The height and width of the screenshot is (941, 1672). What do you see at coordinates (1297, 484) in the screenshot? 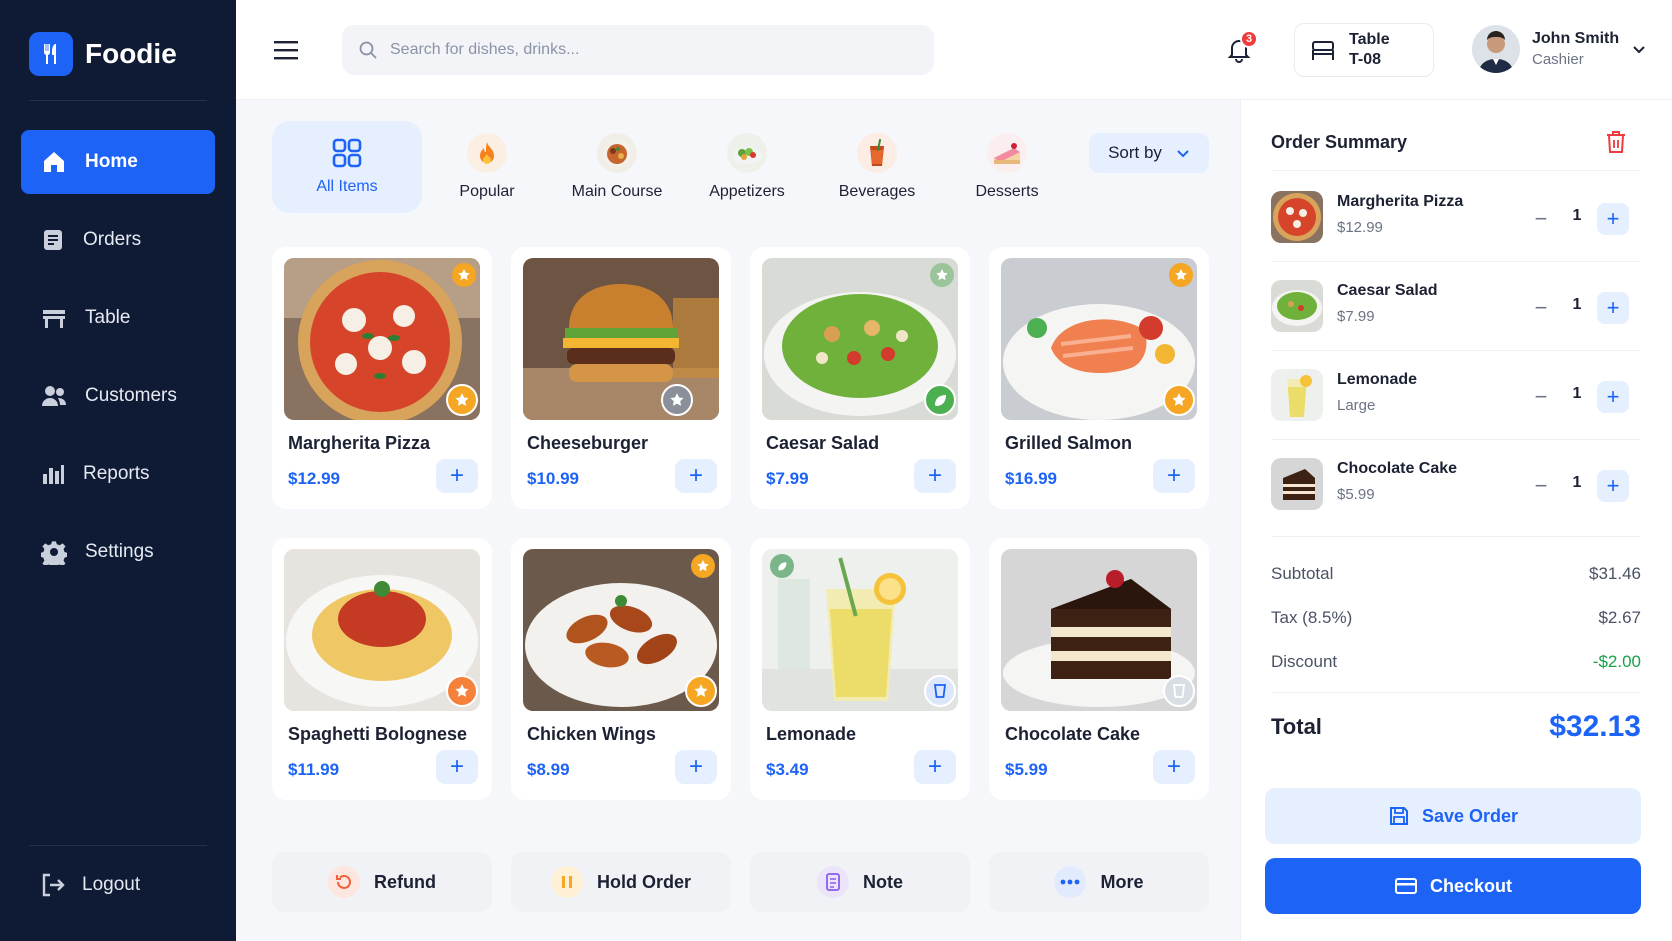
I see `chocolate-cake-thumbnail` at bounding box center [1297, 484].